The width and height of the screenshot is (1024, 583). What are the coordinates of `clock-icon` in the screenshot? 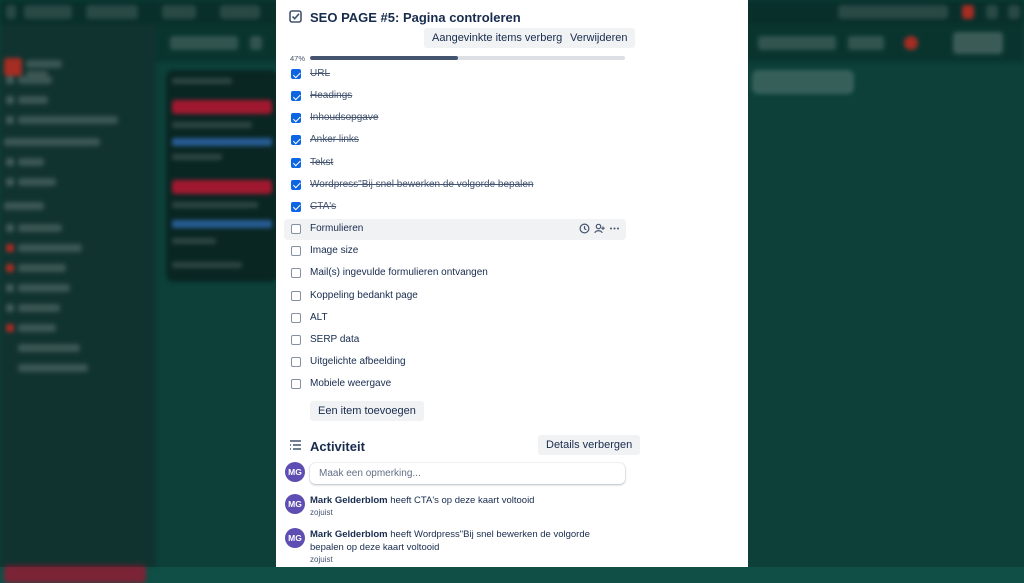 It's located at (584, 228).